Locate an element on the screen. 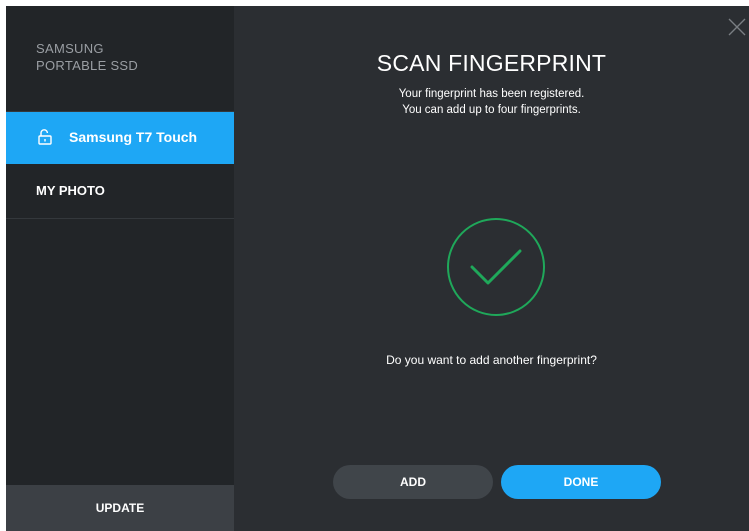 Image resolution: width=749 pixels, height=531 pixels. sidebar-item-my-photo: MY PHOTO is located at coordinates (120, 192).